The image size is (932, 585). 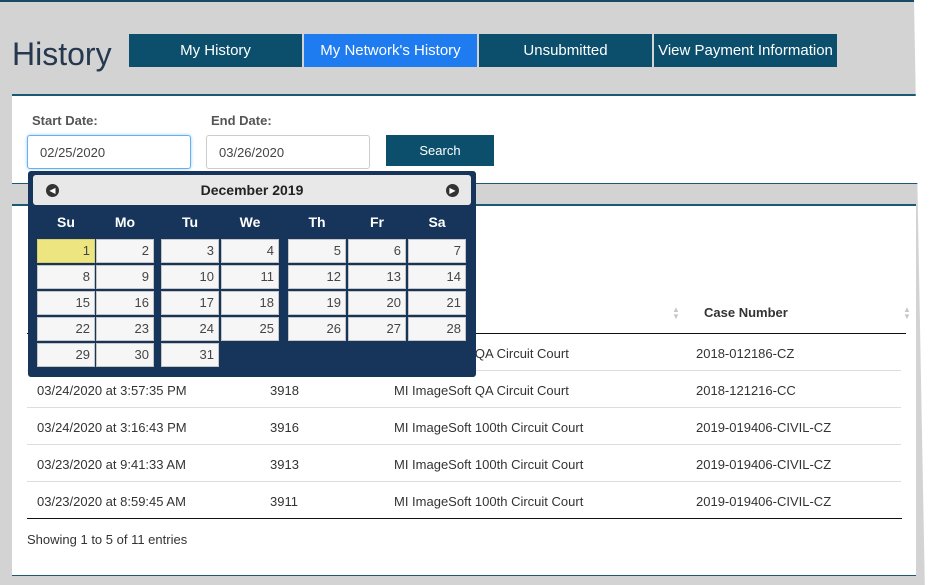 I want to click on calendar-day: 10, so click(x=190, y=277).